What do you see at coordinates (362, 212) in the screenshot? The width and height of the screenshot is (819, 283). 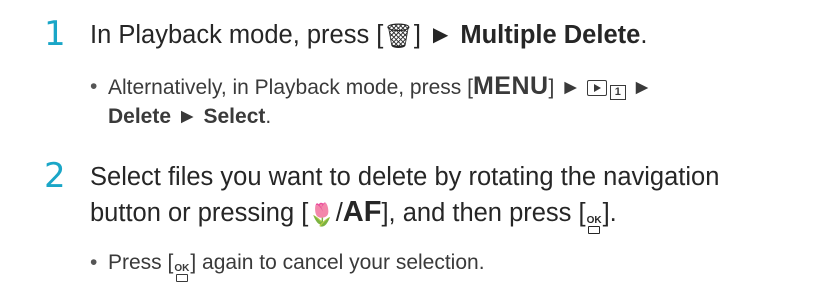 I see `af-key: AF` at bounding box center [362, 212].